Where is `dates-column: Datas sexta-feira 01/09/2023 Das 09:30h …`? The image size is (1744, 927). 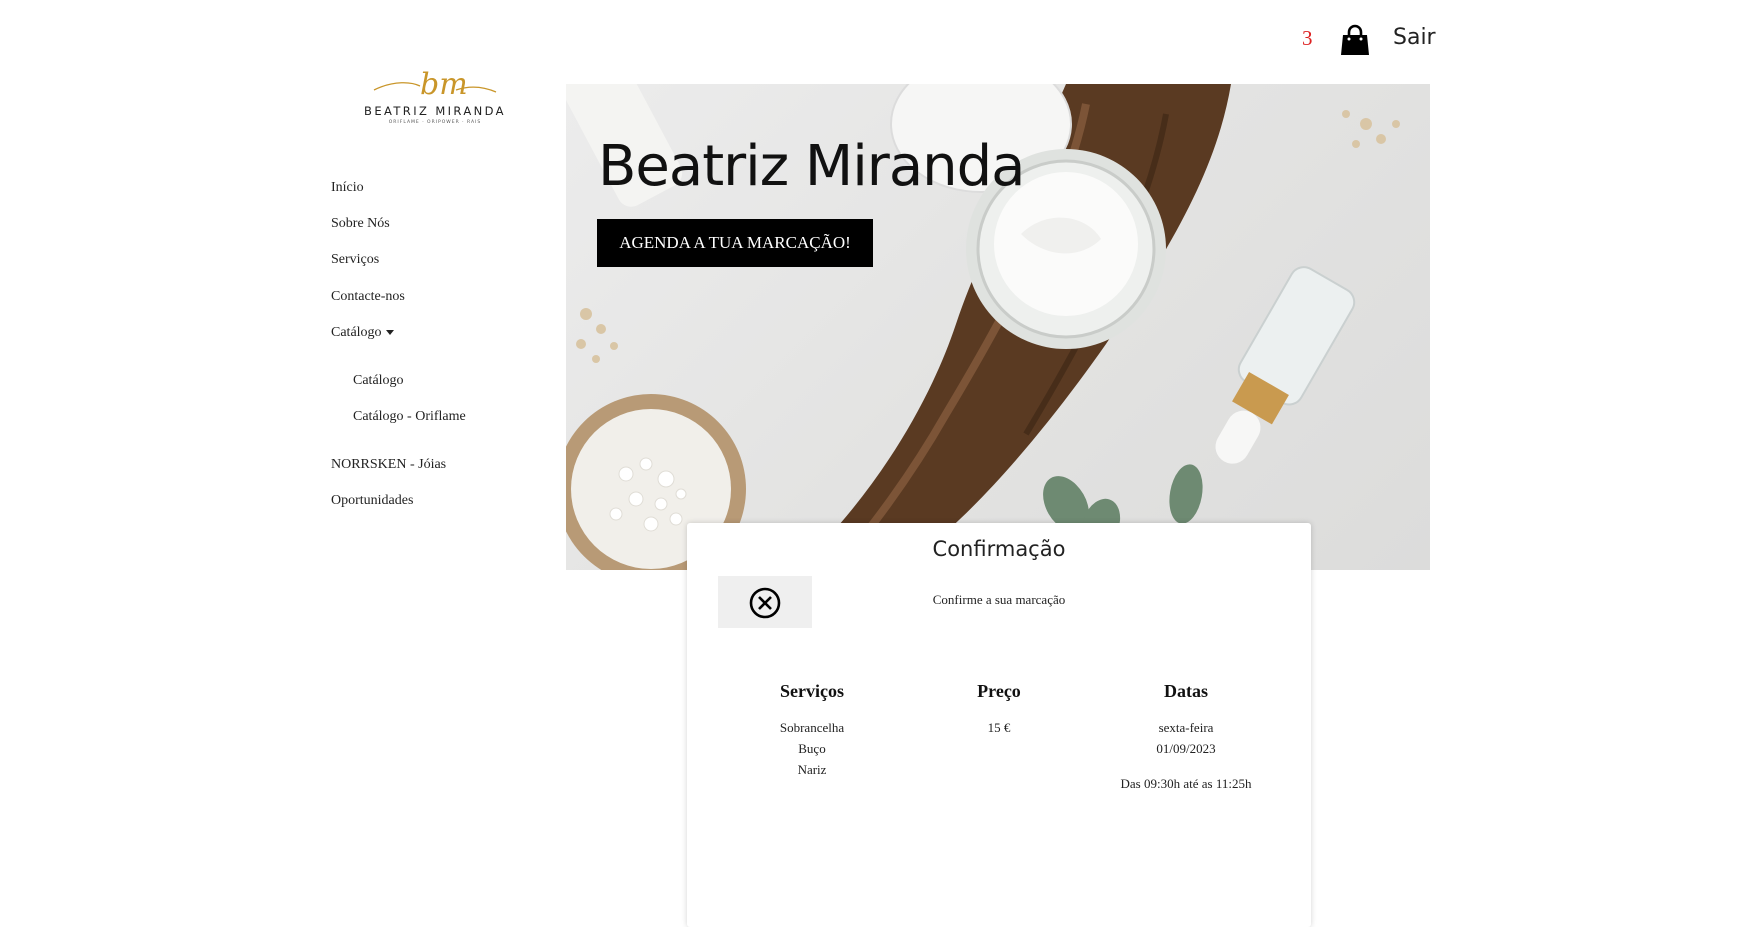
dates-column: Datas sexta-feira 01/09/2023 Das 09:30h … is located at coordinates (1186, 737).